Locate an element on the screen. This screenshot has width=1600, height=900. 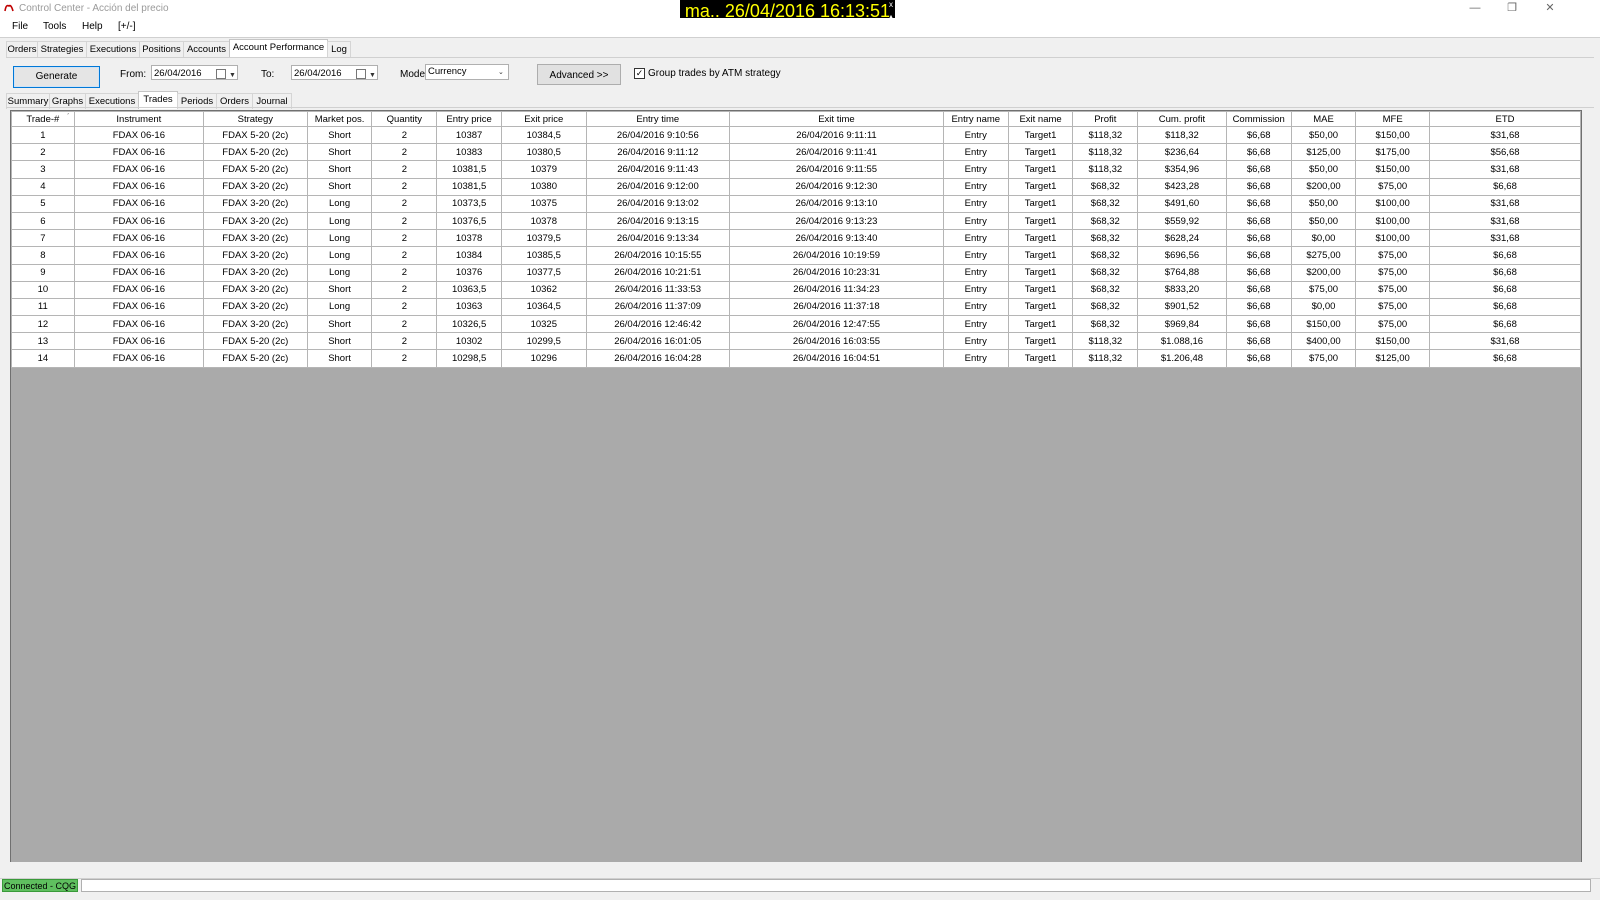
restore-button: ❐ is located at coordinates (1512, 8).